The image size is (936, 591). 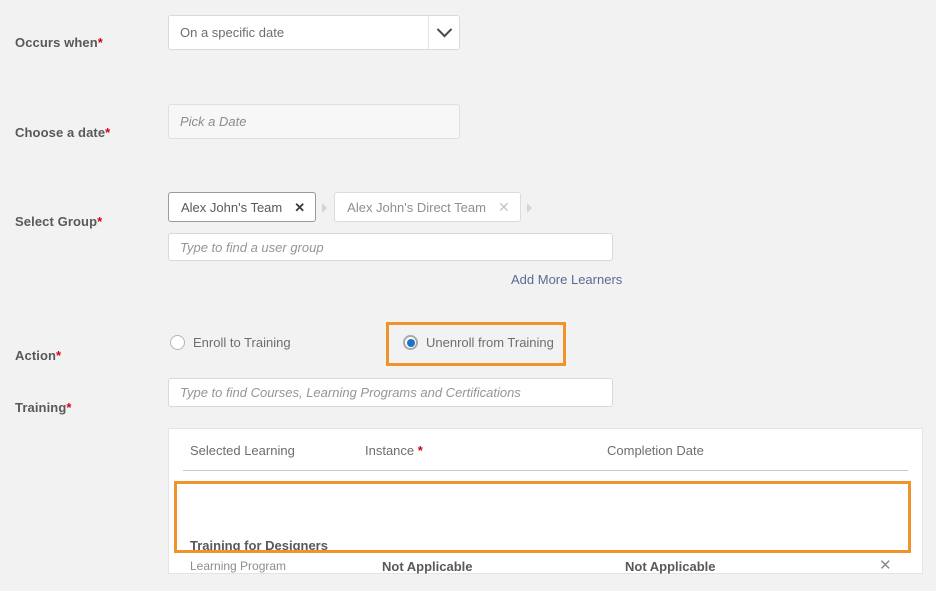 What do you see at coordinates (56, 42) in the screenshot?
I see `occurs-when-label-text: Occurs when` at bounding box center [56, 42].